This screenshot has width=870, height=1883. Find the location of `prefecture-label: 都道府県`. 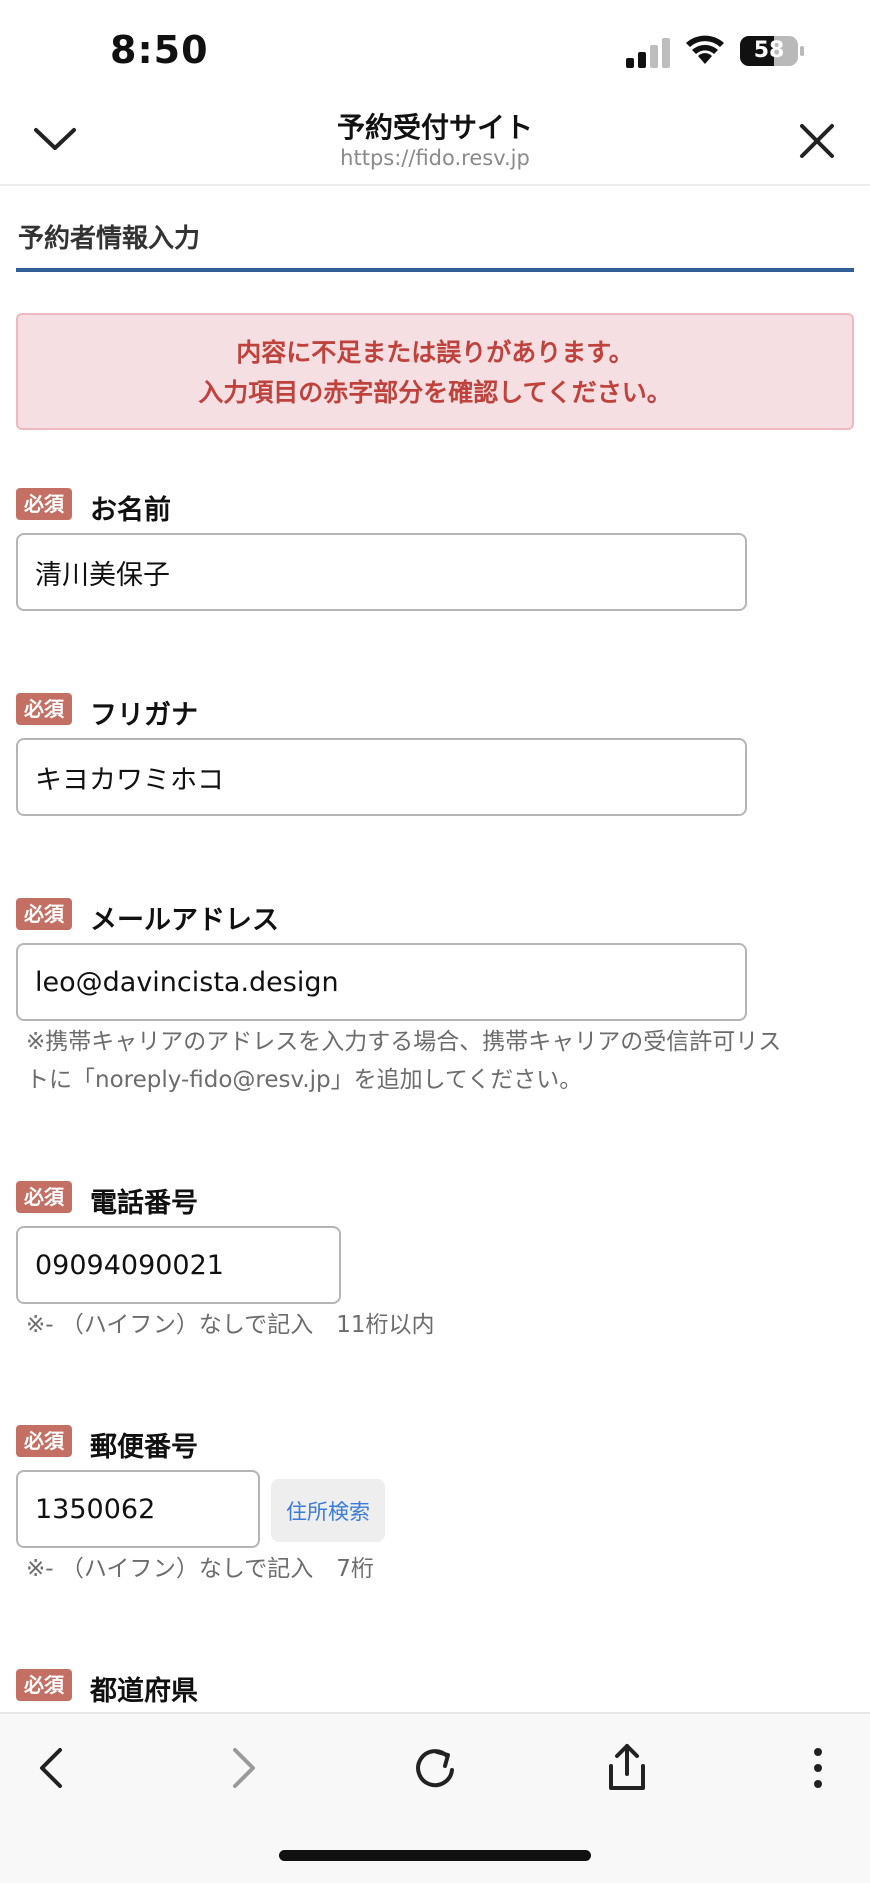

prefecture-label: 都道府県 is located at coordinates (144, 1691).